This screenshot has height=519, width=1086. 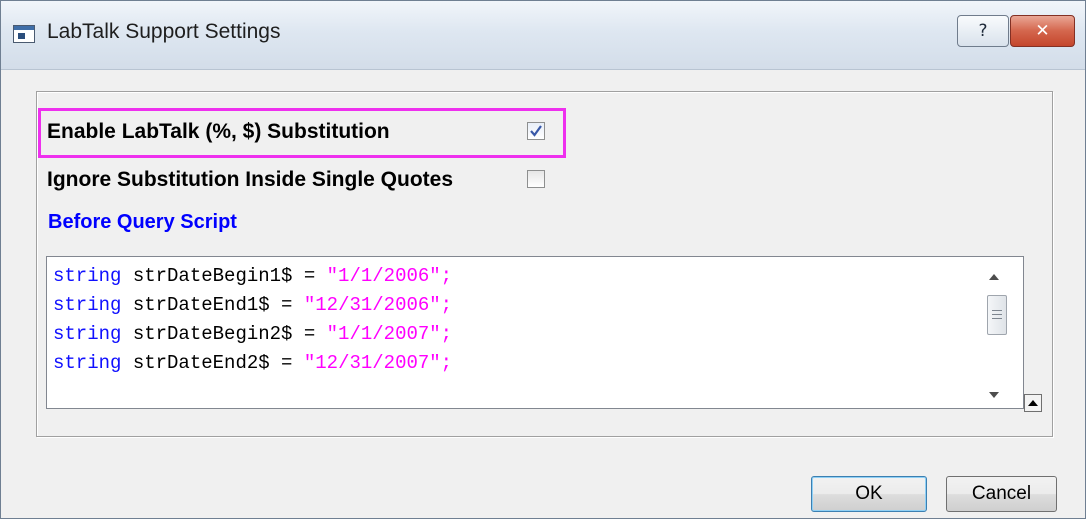 I want to click on help-icon: ?, so click(x=983, y=31).